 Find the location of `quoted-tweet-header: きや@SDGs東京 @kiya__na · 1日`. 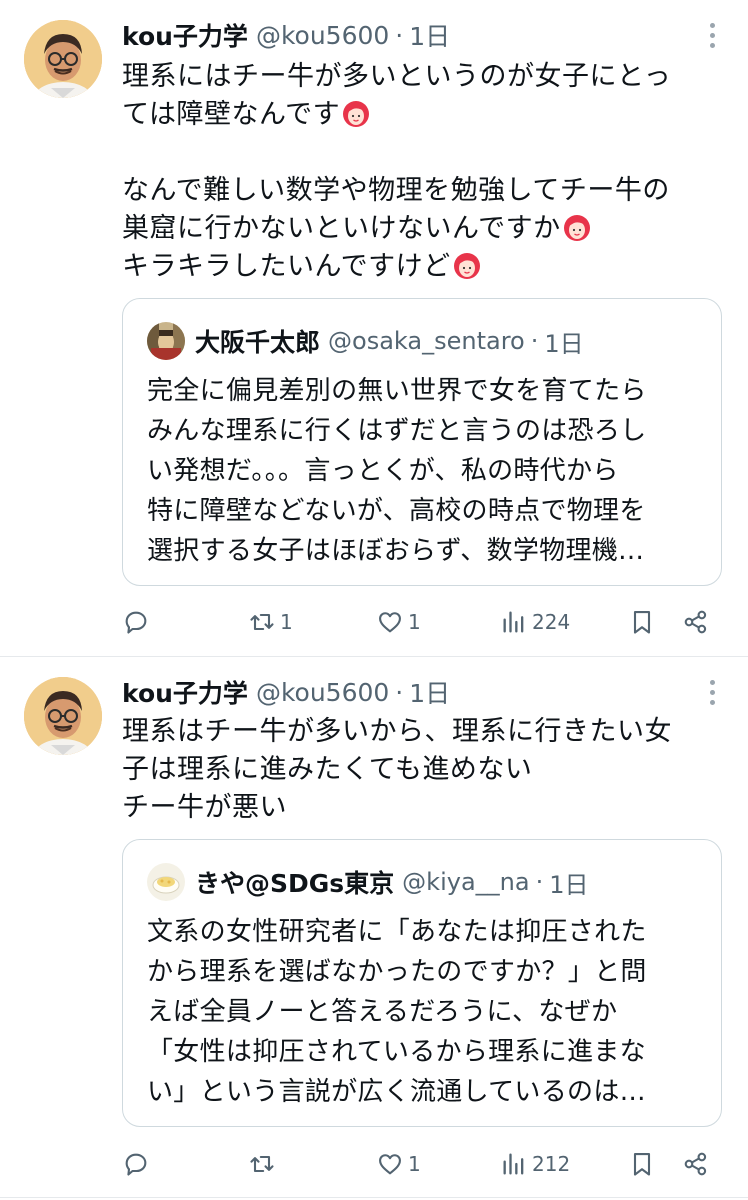

quoted-tweet-header: きや@SDGs東京 @kiya__na · 1日 is located at coordinates (368, 882).